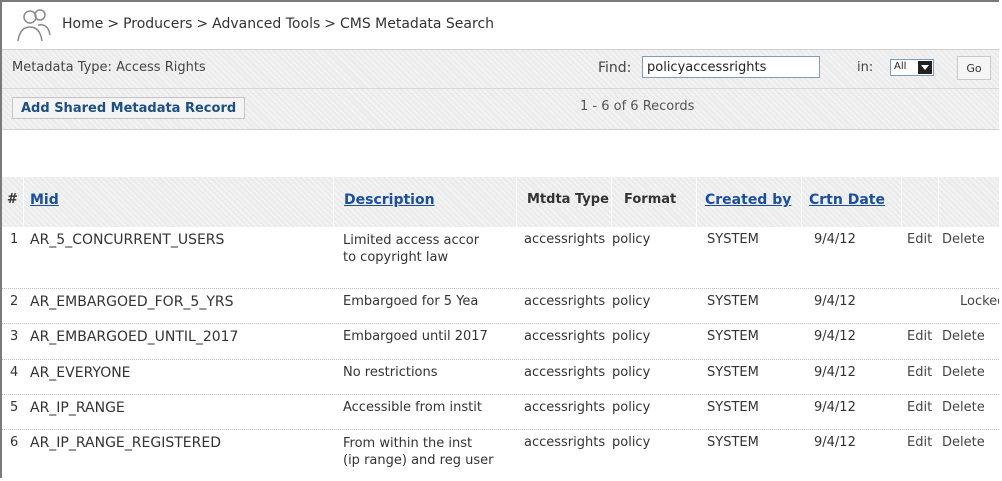 The width and height of the screenshot is (1002, 481). What do you see at coordinates (637, 106) in the screenshot?
I see `records-count: 1 - 6 of 6 Records` at bounding box center [637, 106].